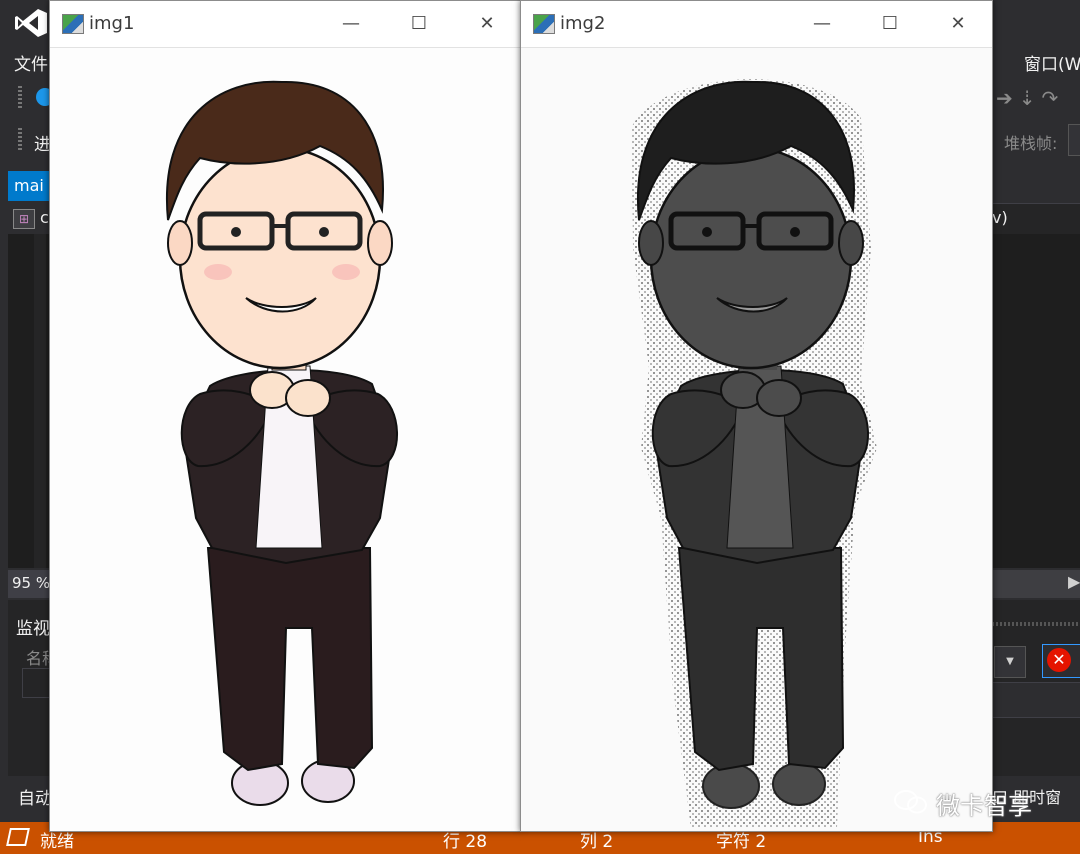  I want to click on scroll-right-icon: ▶, so click(1074, 581).